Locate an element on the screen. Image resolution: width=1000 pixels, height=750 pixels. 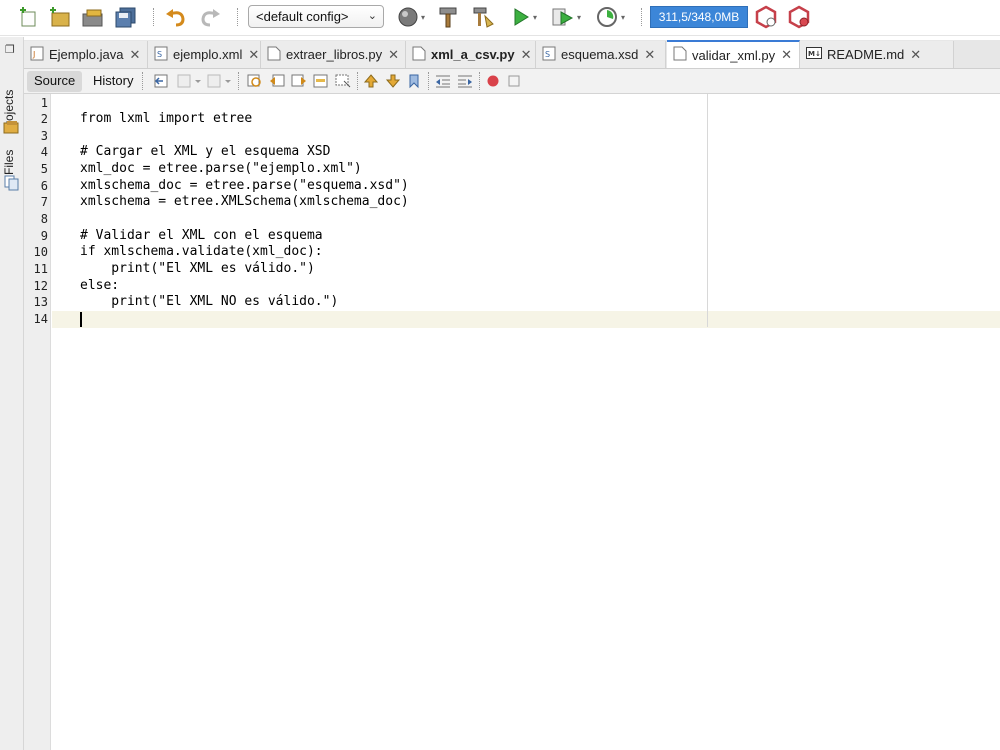
tab-validar-xml-py: validar_xml.py ✕ is located at coordinates (733, 54).